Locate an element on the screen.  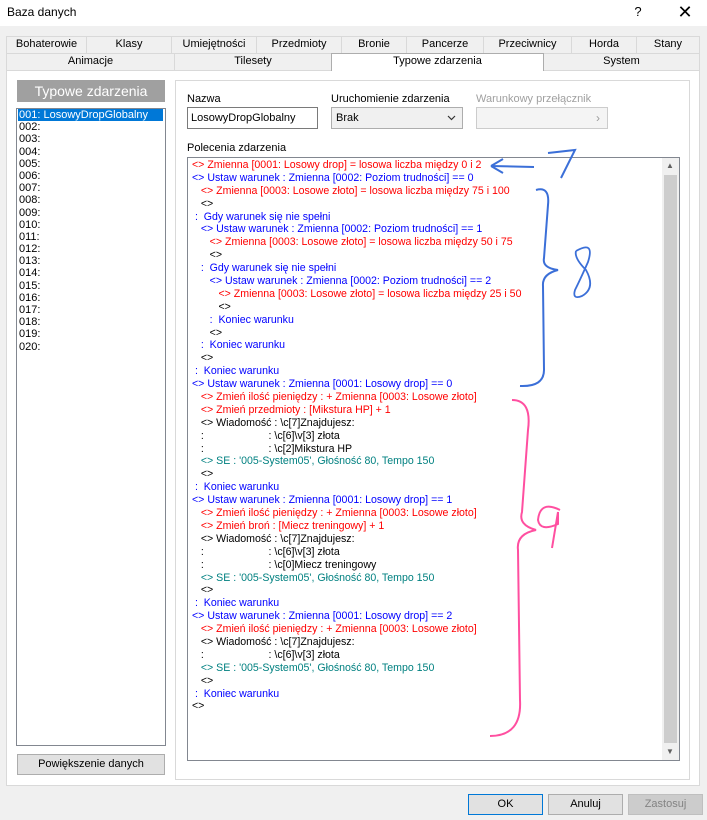
command-line: : : \c[0]Miecz treningowy is located at coordinates (427, 565).